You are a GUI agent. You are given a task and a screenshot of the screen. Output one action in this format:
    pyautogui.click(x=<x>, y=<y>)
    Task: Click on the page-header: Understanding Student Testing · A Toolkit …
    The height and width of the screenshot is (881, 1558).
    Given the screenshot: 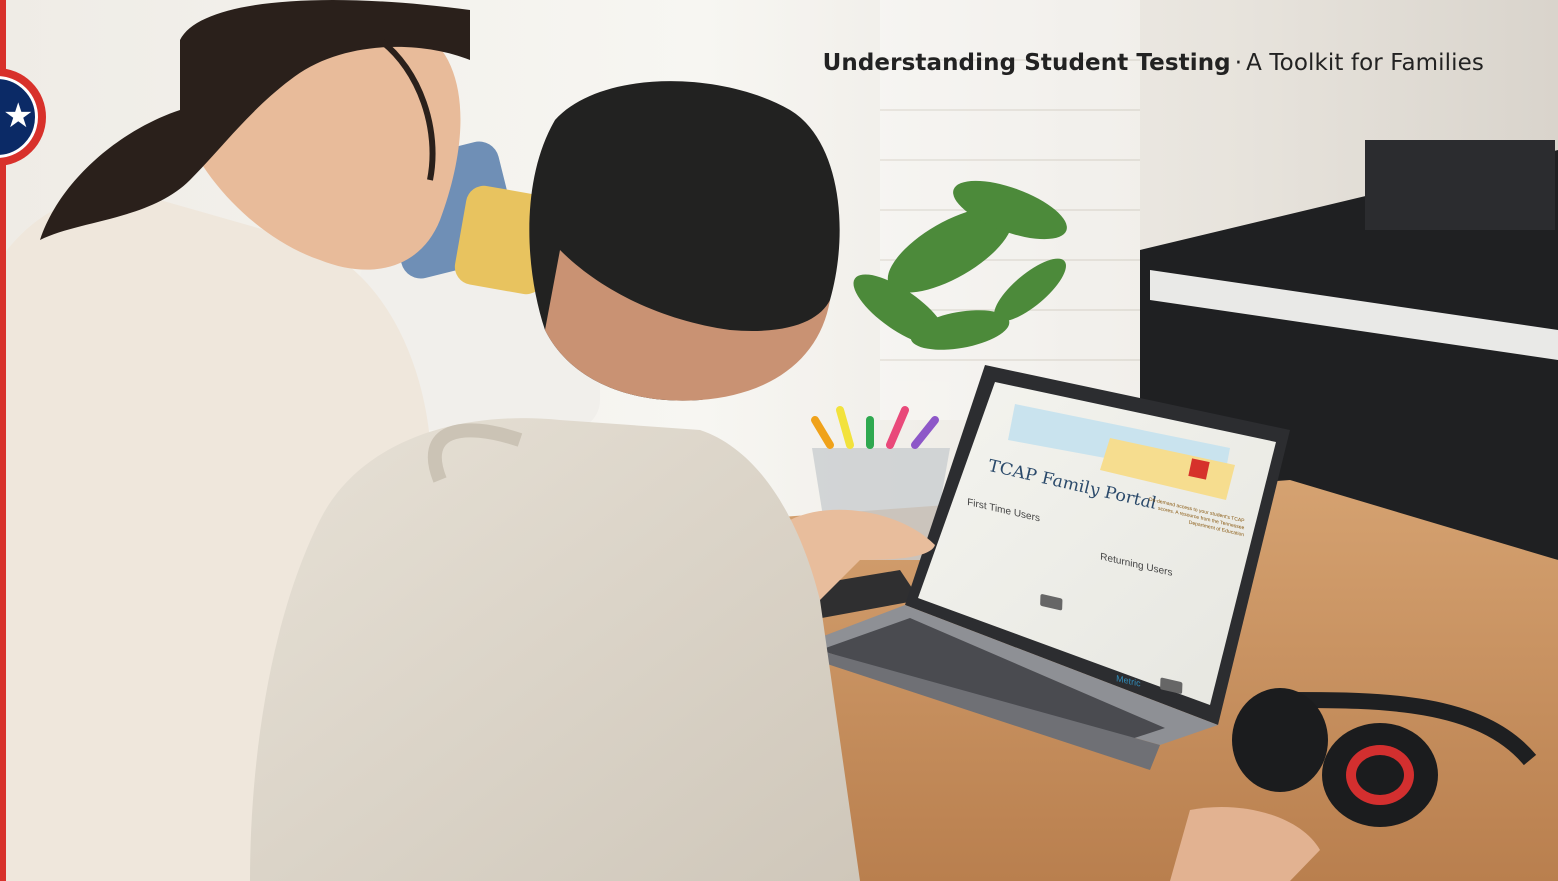 What is the action you would take?
    pyautogui.click(x=1153, y=63)
    